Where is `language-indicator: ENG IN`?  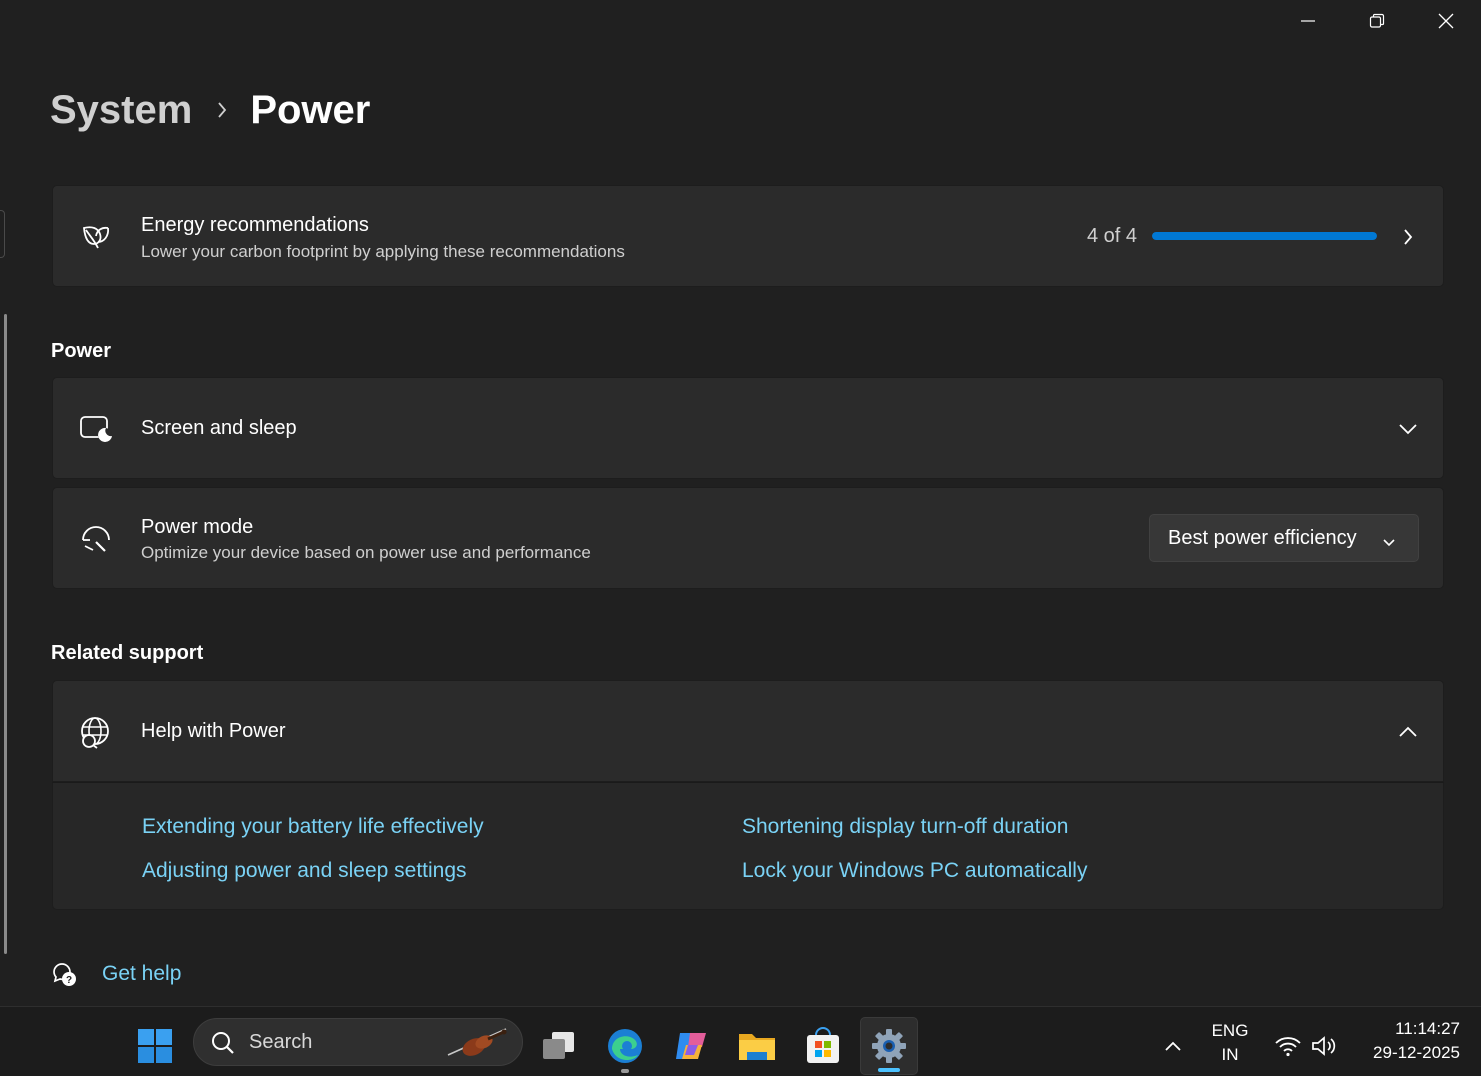
language-indicator: ENG IN is located at coordinates (1230, 1043).